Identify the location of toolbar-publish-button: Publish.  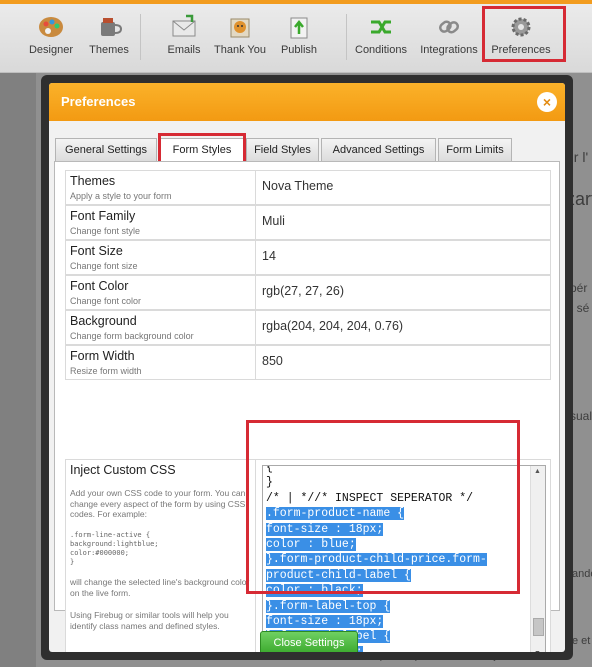
(299, 35).